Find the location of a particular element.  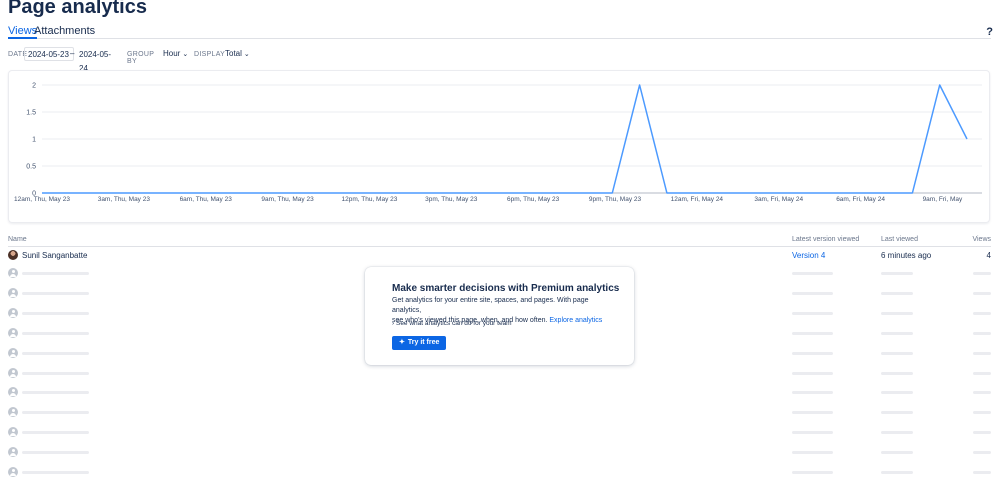

x-tick-label: 6pm, Thu, May 23 is located at coordinates (533, 199).